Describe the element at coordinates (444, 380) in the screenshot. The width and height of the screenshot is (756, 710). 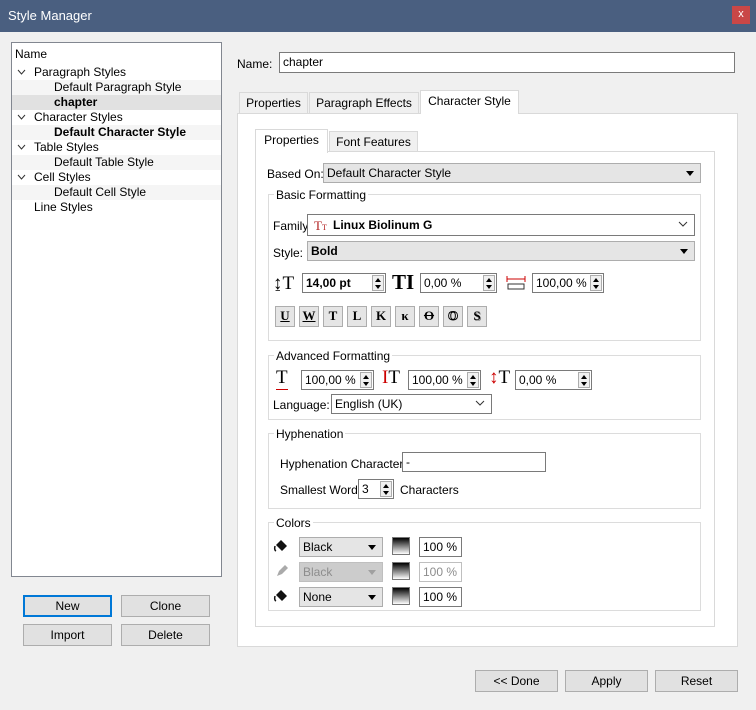
I see `char-height-spinner: 100,00 %` at that location.